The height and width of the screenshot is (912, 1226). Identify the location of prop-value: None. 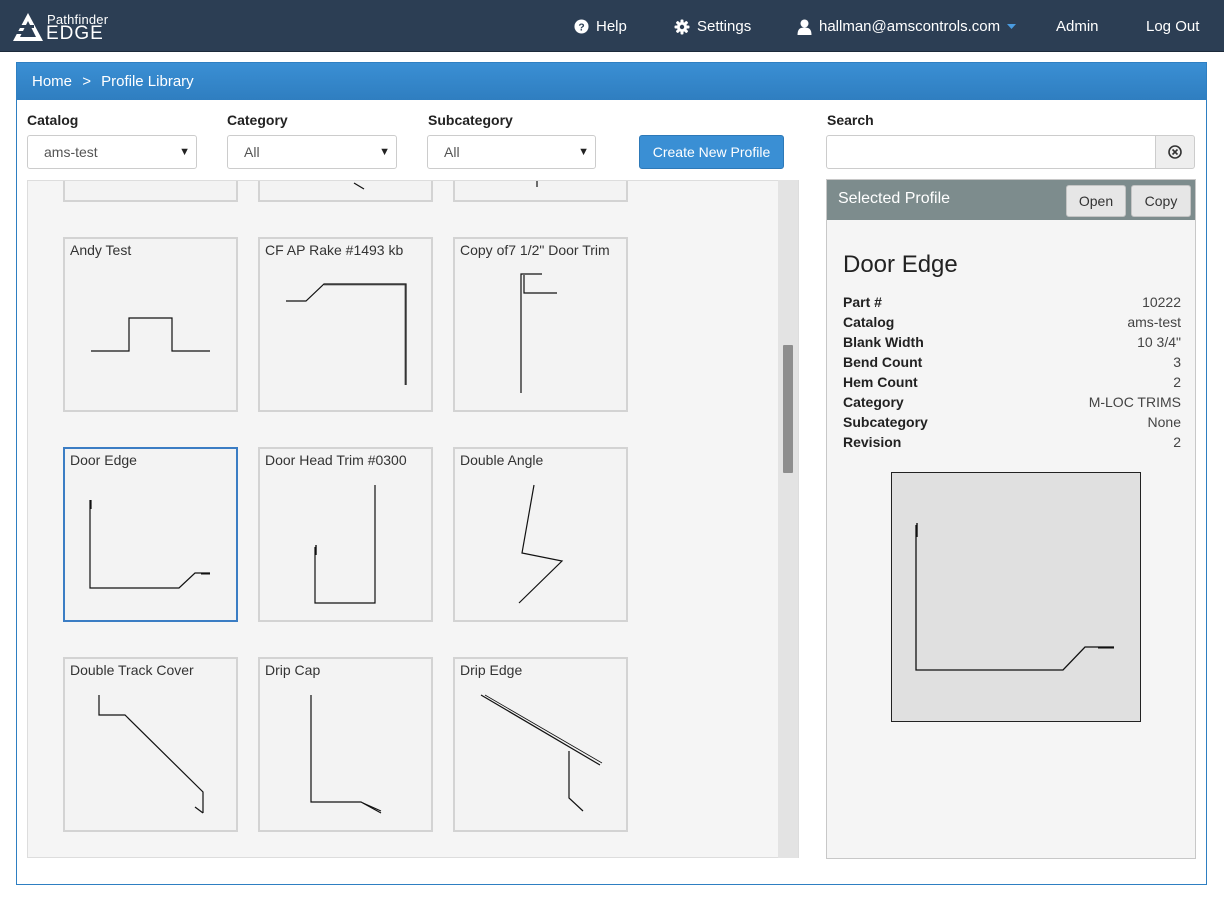
(1164, 422).